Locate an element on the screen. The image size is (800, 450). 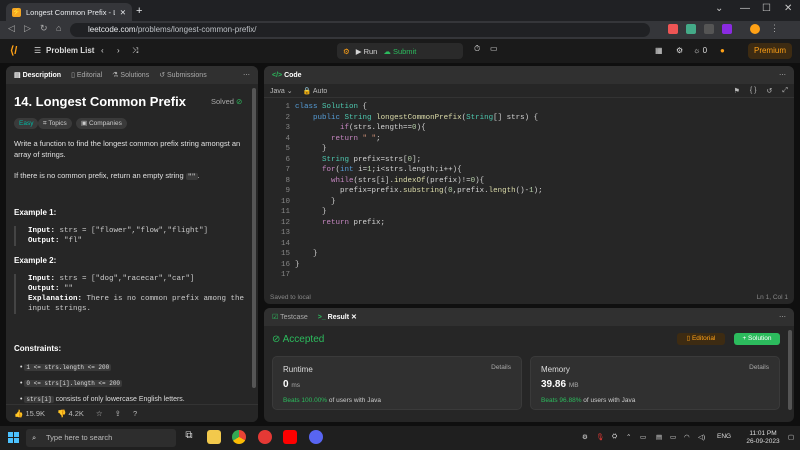
back-arrow-icon: ◁ is located at coordinates (11, 28).